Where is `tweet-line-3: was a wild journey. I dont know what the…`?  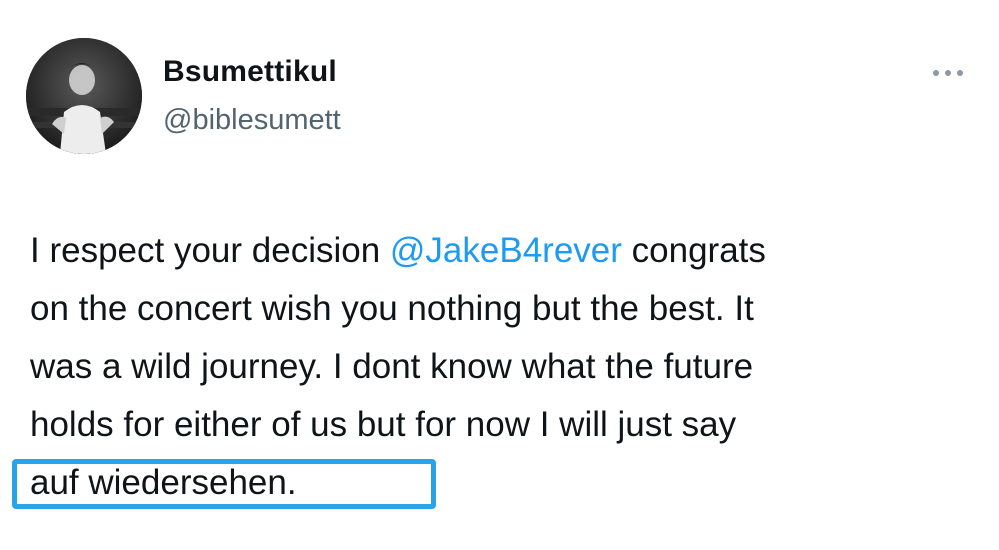
tweet-line-3: was a wild journey. I dont know what the… is located at coordinates (392, 366).